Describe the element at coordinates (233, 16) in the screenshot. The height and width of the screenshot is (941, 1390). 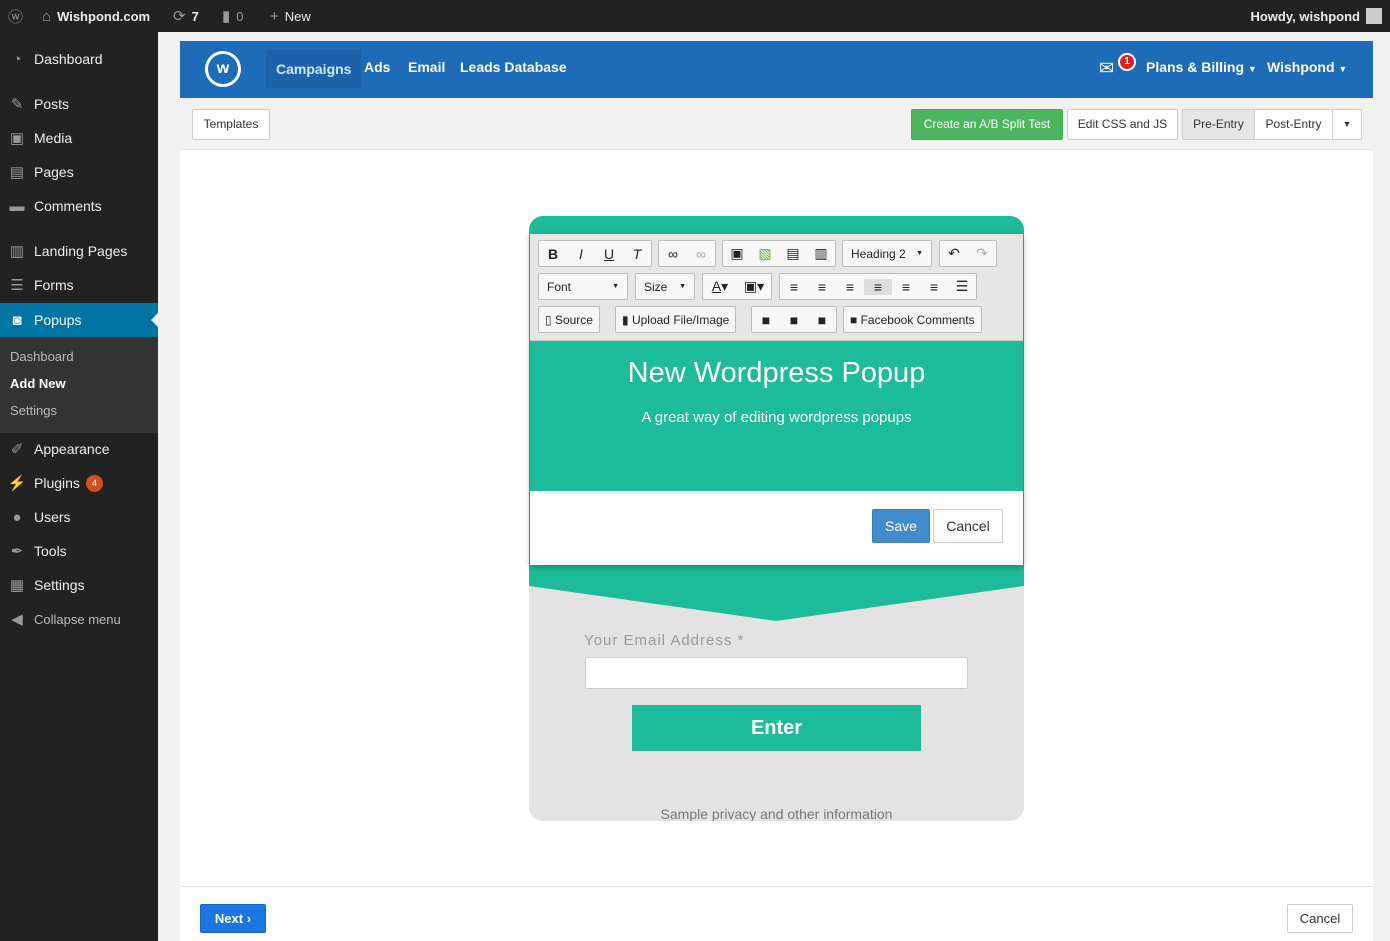
I see `comments-link: ▮ 0` at that location.